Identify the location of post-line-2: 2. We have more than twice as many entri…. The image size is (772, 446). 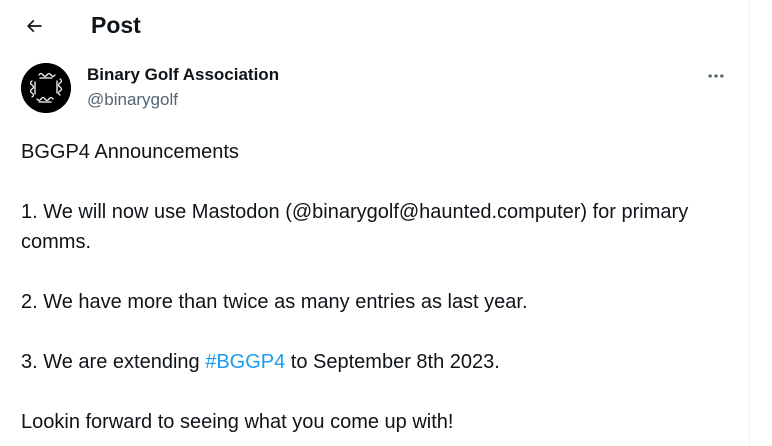
(274, 302).